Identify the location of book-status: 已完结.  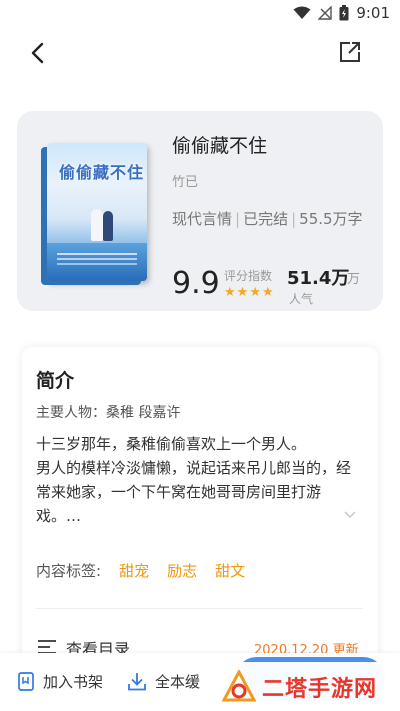
(266, 219).